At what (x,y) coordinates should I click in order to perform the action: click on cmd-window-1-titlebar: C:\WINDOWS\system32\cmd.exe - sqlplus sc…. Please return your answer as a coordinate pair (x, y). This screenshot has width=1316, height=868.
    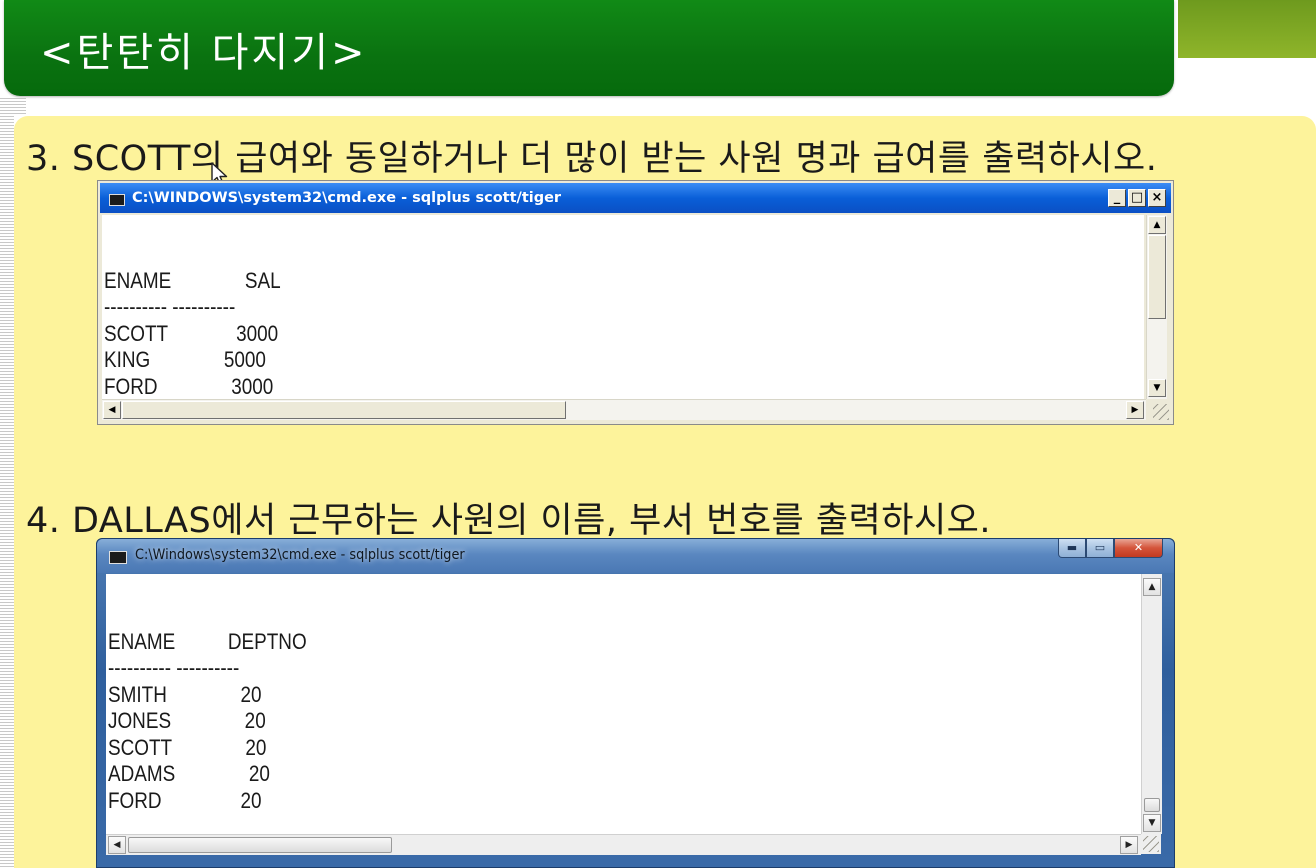
    Looking at the image, I should click on (635, 198).